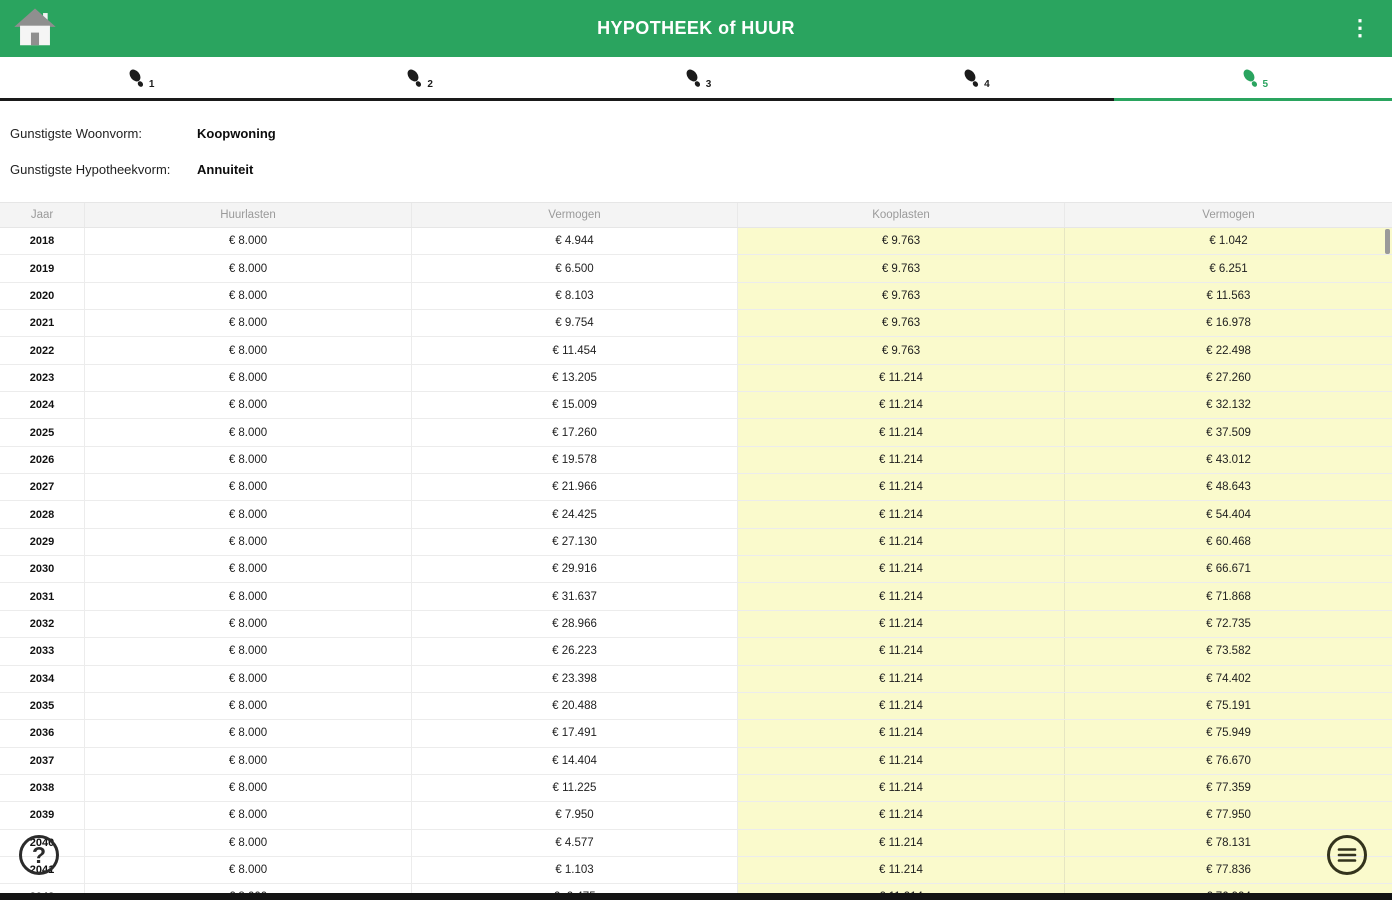 This screenshot has width=1392, height=900. I want to click on year-cell: 2021, so click(42, 323).